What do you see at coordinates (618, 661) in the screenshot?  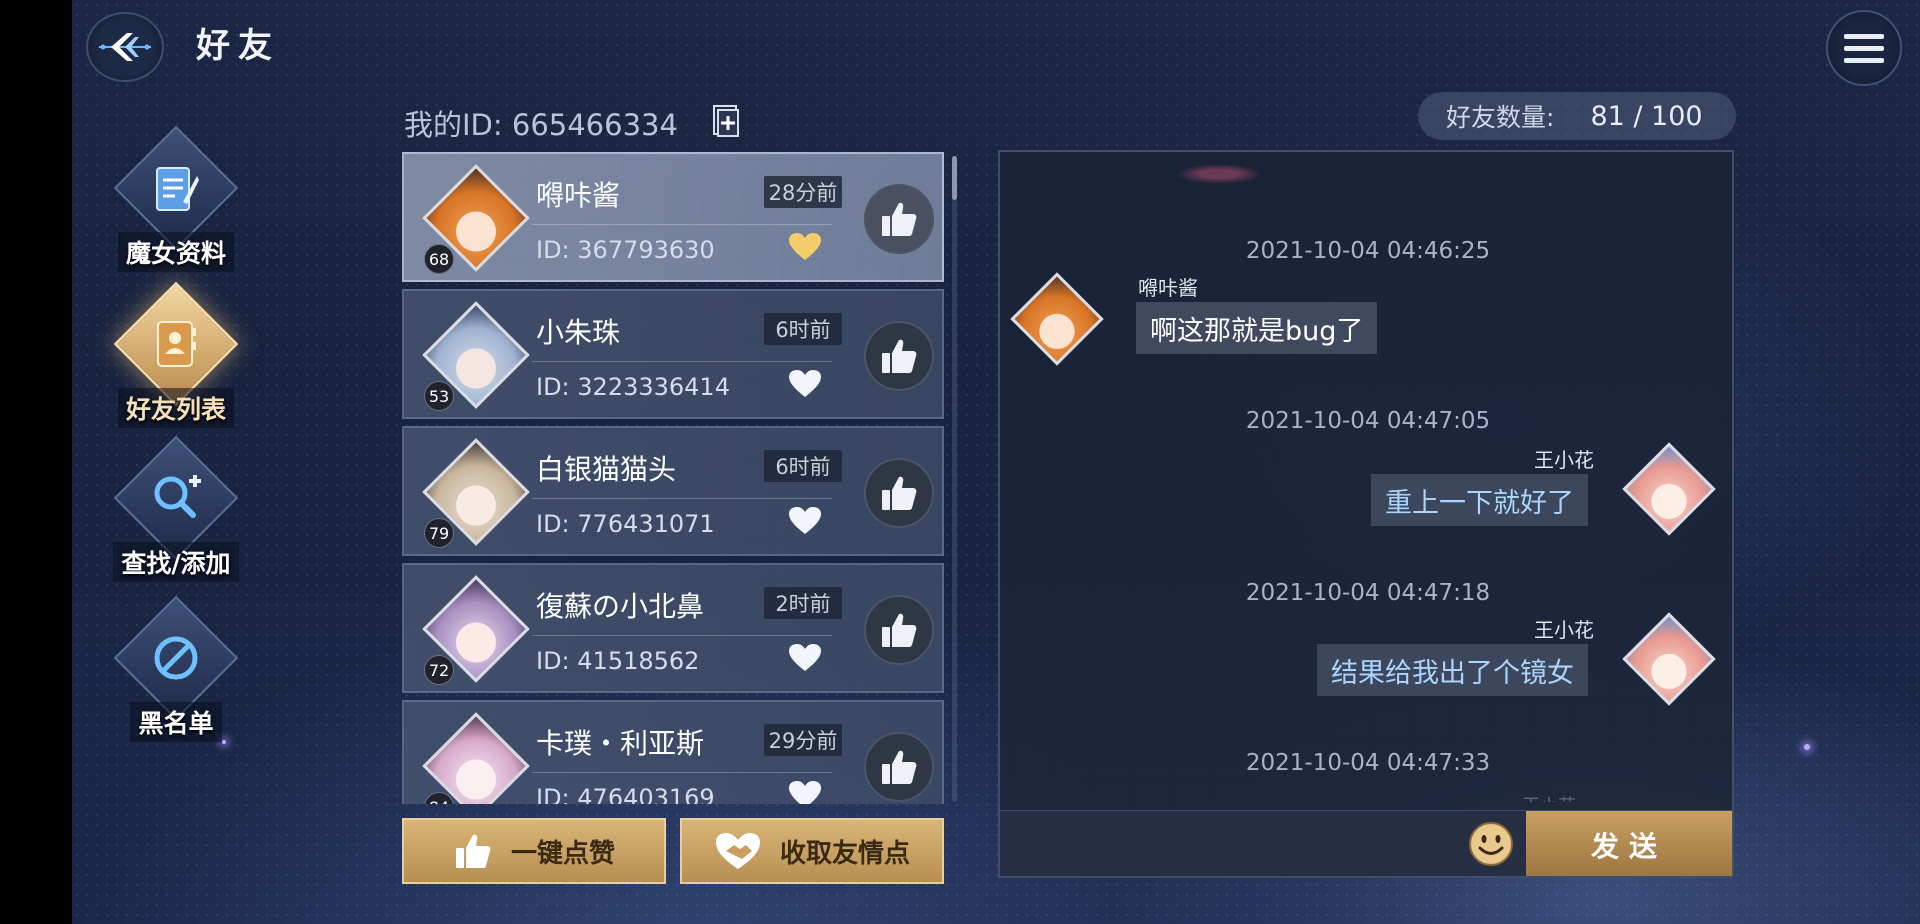 I see `friend-id: ID: 41518562` at bounding box center [618, 661].